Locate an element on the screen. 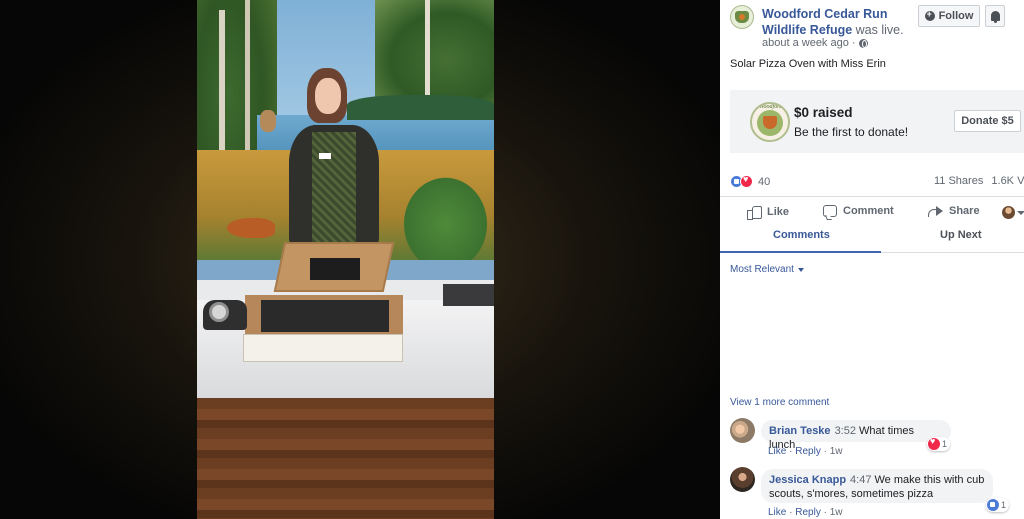  comment-timestamp: 4:47 is located at coordinates (860, 480).